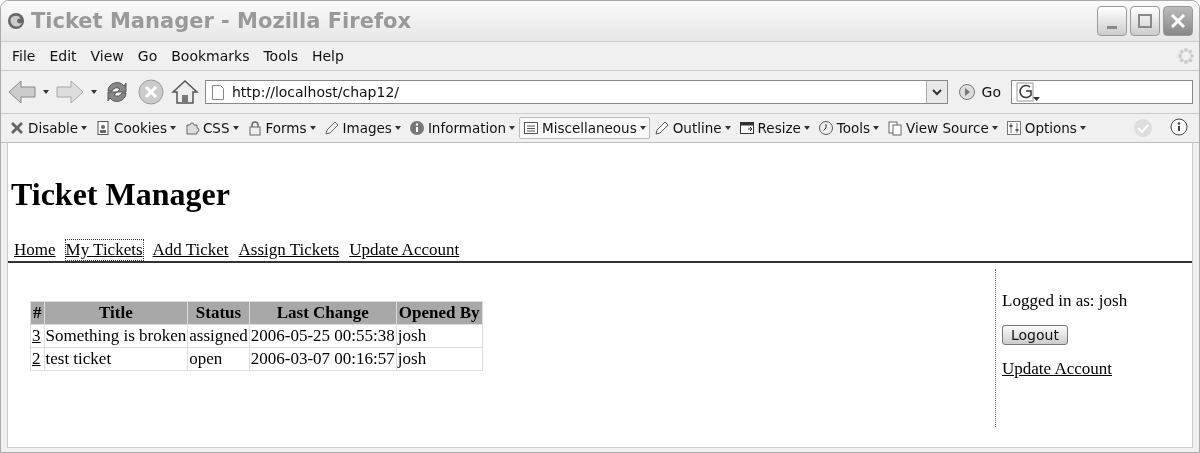 Image resolution: width=1200 pixels, height=453 pixels. Describe the element at coordinates (17, 128) in the screenshot. I see `x-icon` at that location.